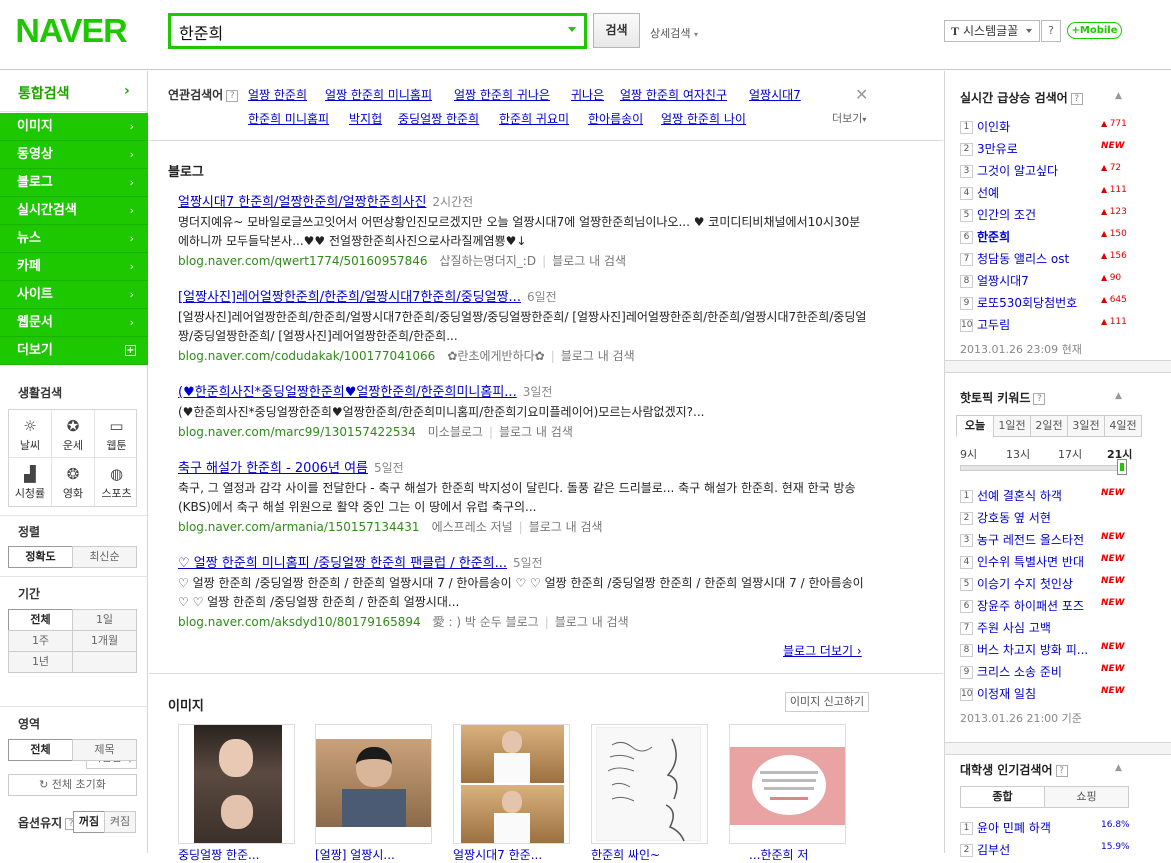 The width and height of the screenshot is (1171, 863). What do you see at coordinates (1047, 696) in the screenshot?
I see `rank-item: 10 이정재 일침 NEW` at bounding box center [1047, 696].